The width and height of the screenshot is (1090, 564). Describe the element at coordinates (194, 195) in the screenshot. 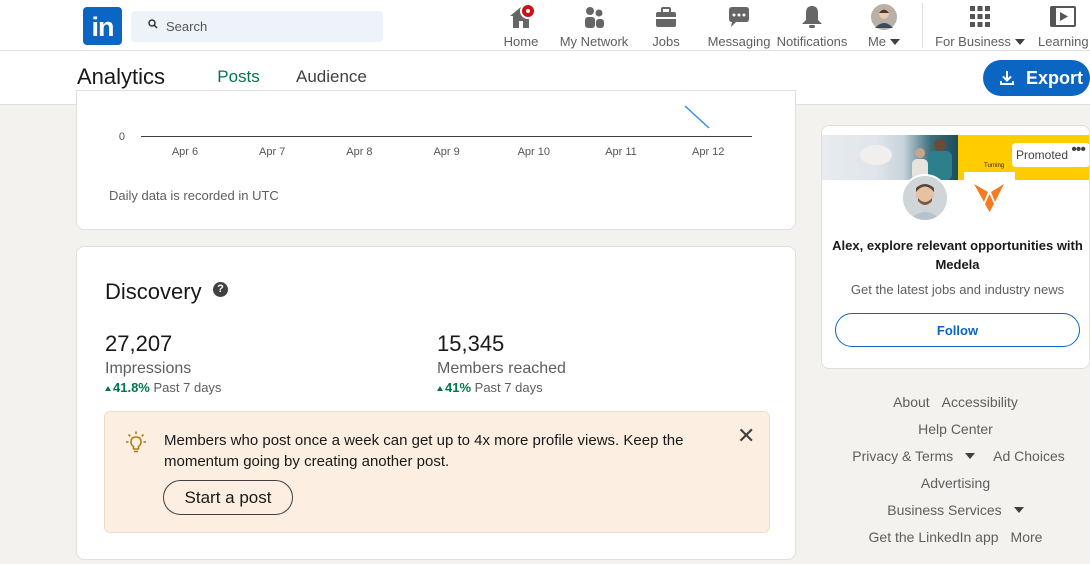

I see `utc-note: Daily data is recorded in UTC` at that location.